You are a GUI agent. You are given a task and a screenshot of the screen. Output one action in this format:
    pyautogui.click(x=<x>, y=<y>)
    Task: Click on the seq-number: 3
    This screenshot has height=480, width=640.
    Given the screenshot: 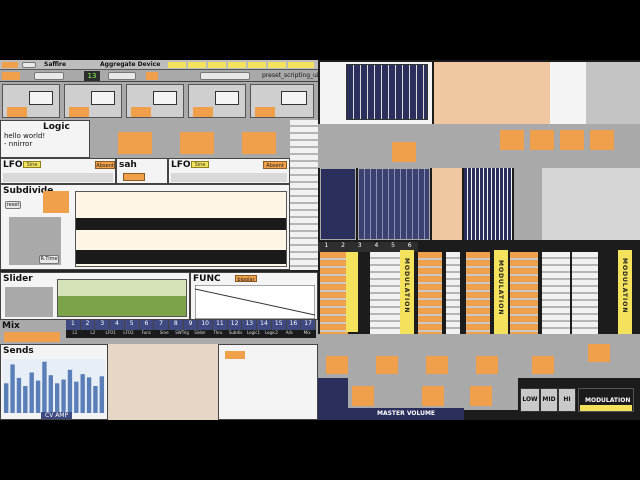 What is the action you would take?
    pyautogui.click(x=359, y=247)
    